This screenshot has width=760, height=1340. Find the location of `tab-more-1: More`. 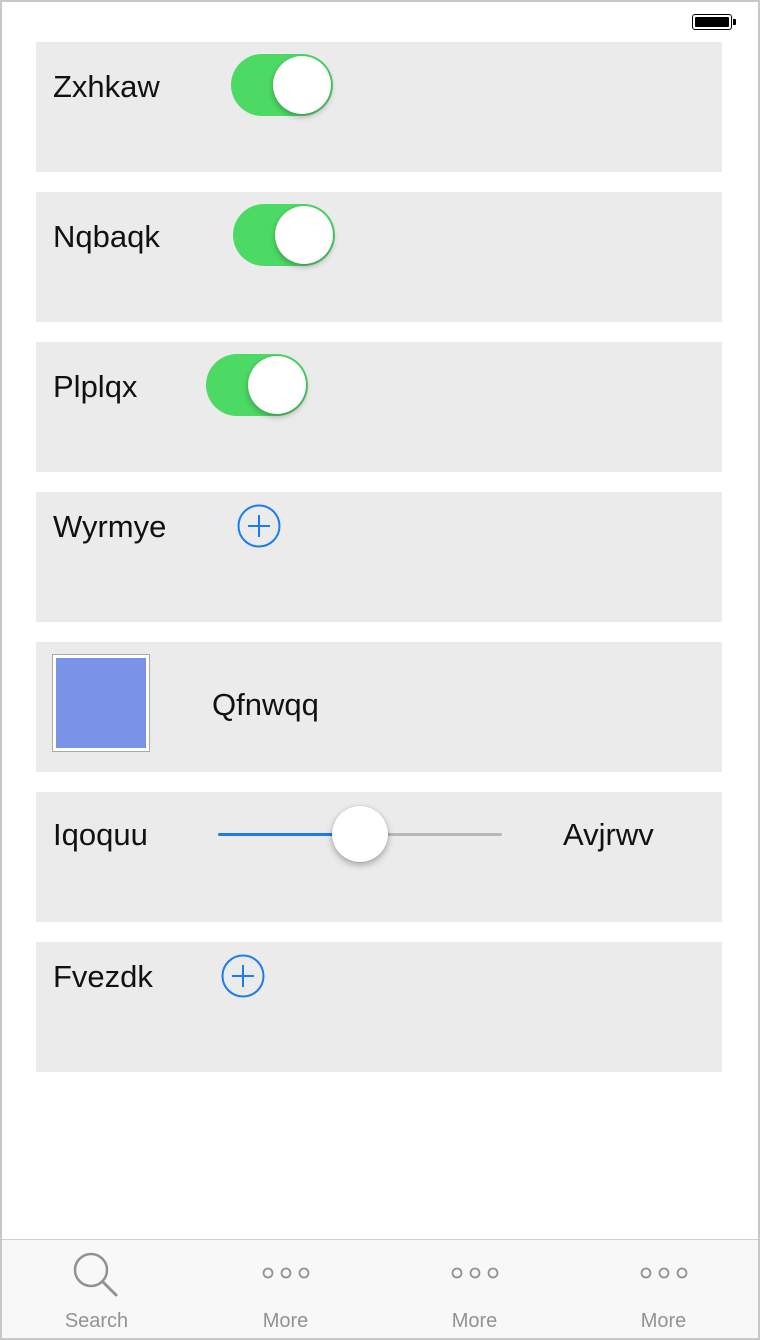

tab-more-1: More is located at coordinates (285, 1289).